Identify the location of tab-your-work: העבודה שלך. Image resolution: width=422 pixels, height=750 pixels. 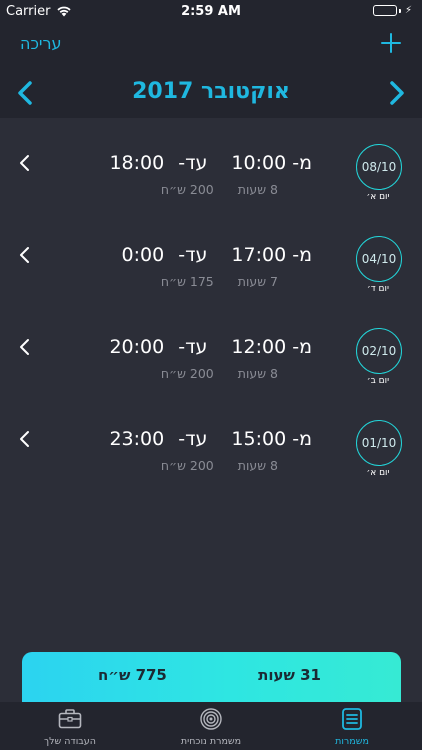
(70, 726).